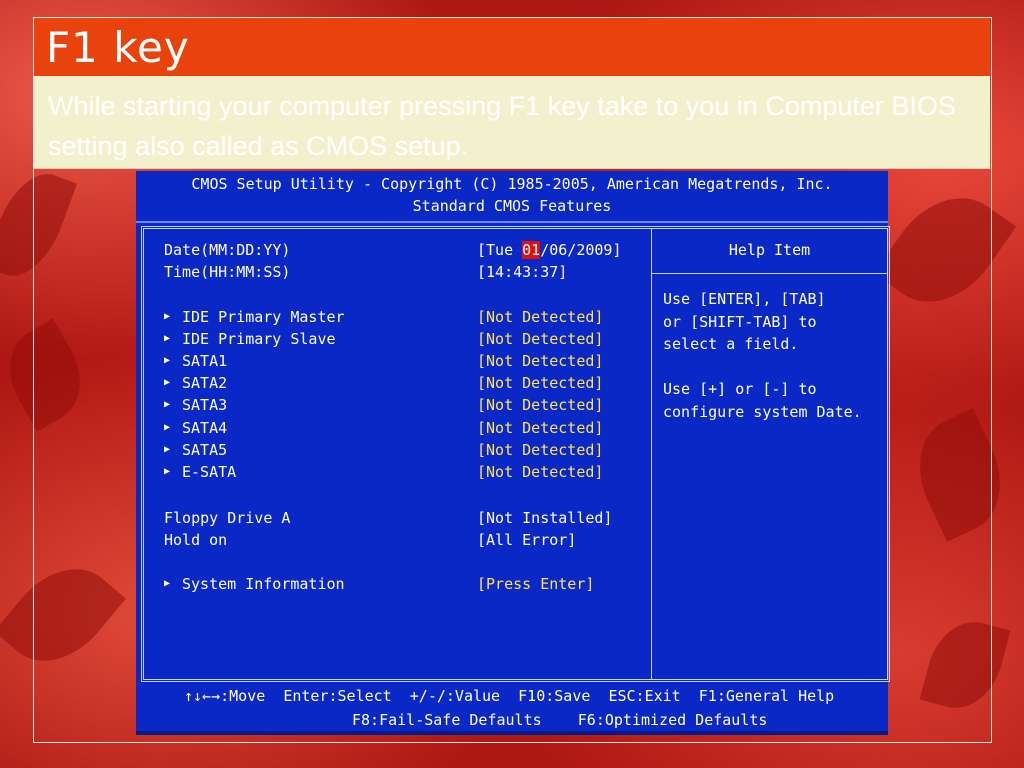 The width and height of the screenshot is (1024, 768). Describe the element at coordinates (535, 584) in the screenshot. I see `system-info-value: [Press Enter]` at that location.